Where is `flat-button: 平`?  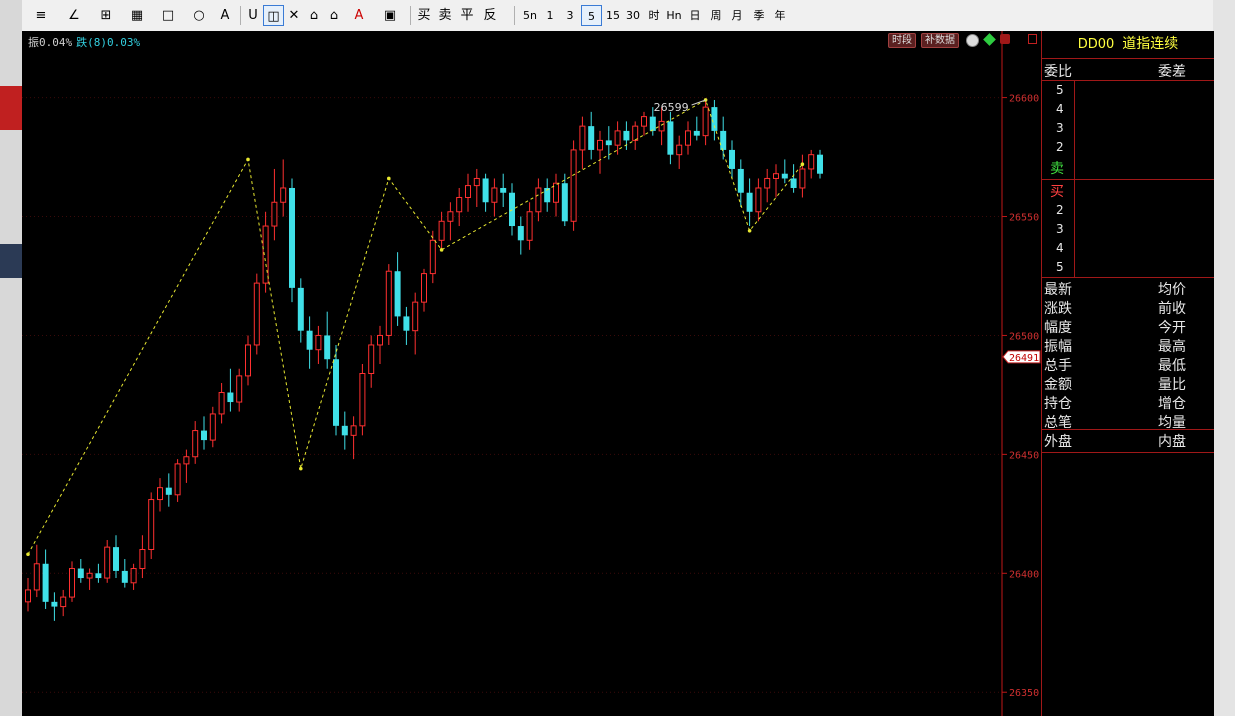
flat-button: 平 is located at coordinates (467, 15).